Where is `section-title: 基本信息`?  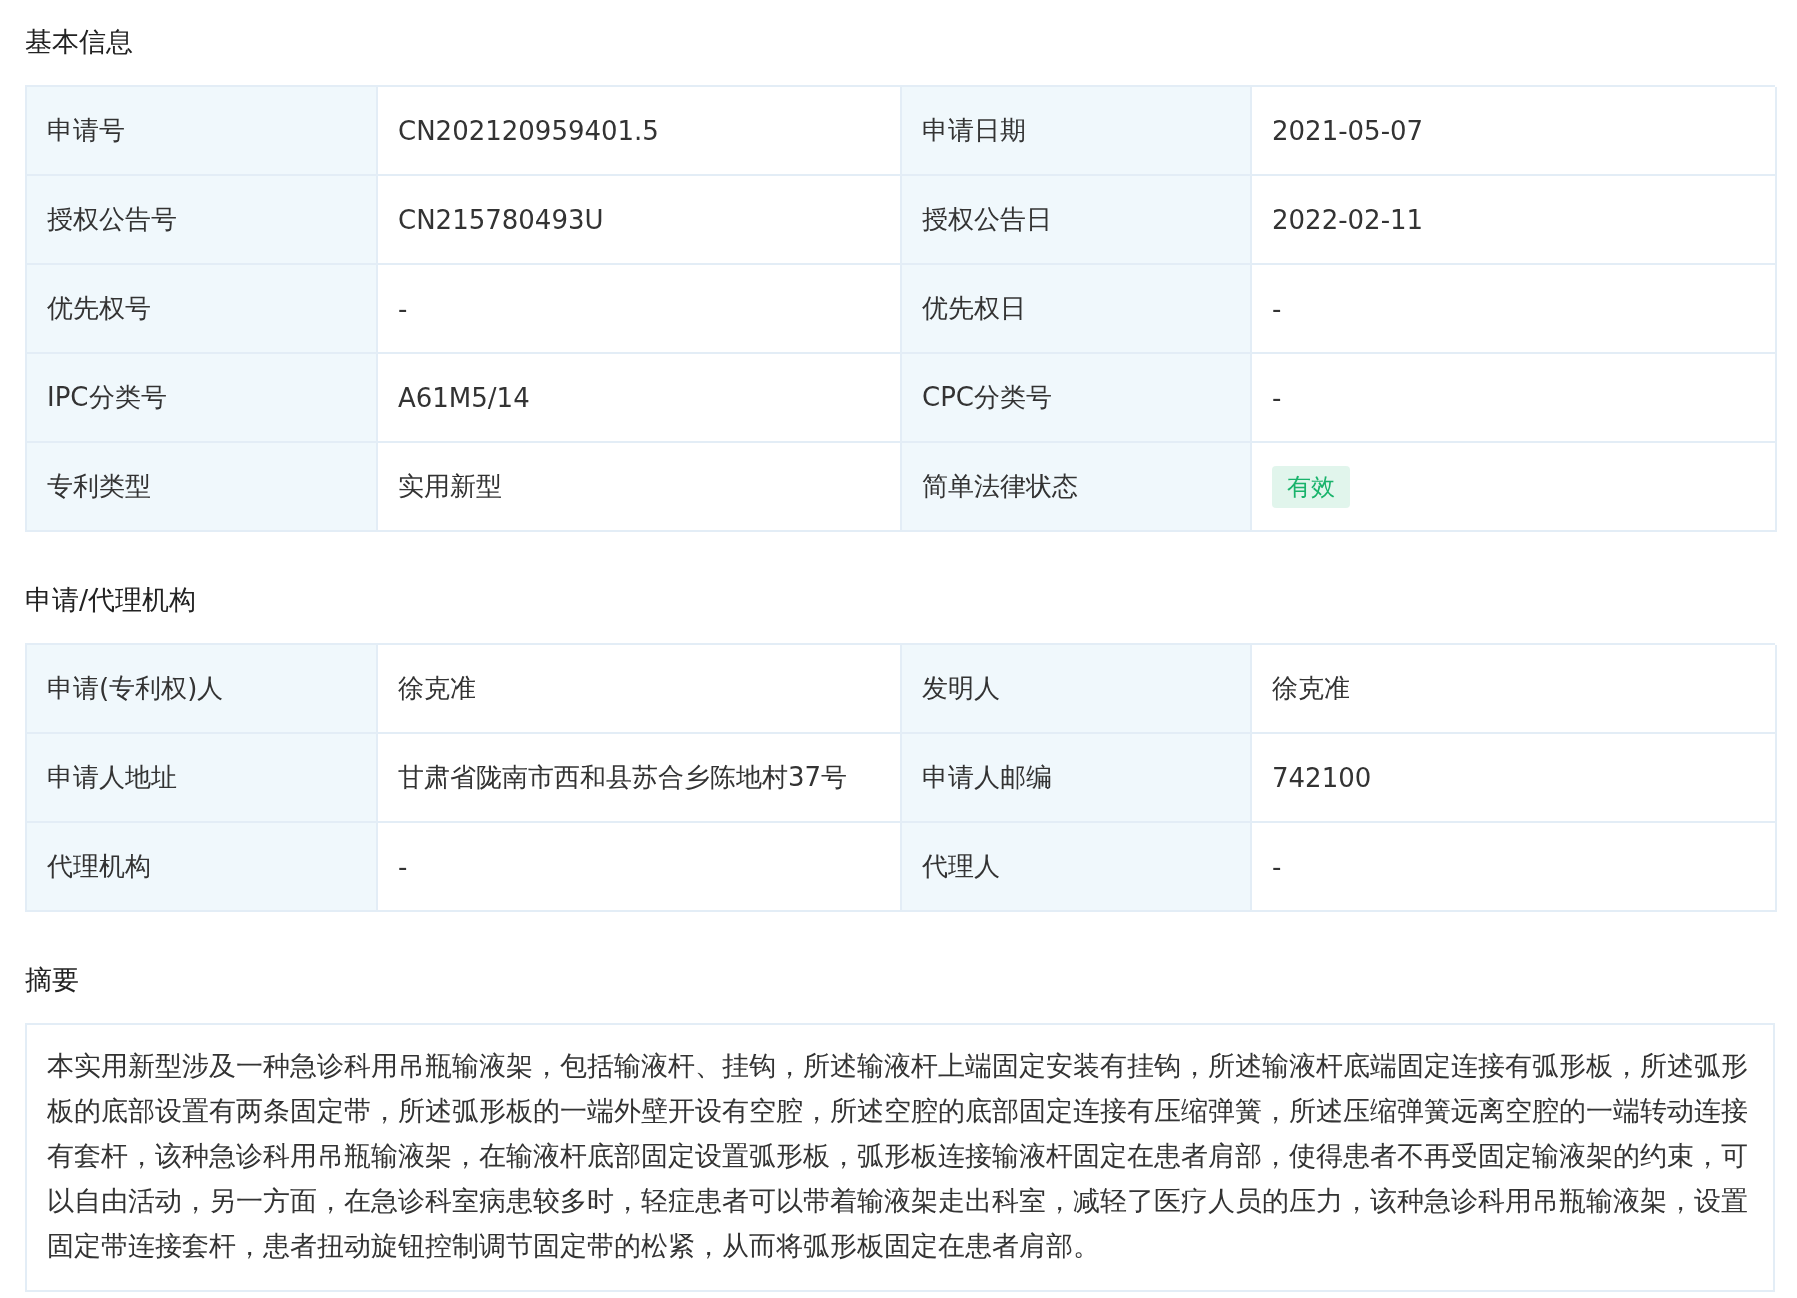 section-title: 基本信息 is located at coordinates (79, 42).